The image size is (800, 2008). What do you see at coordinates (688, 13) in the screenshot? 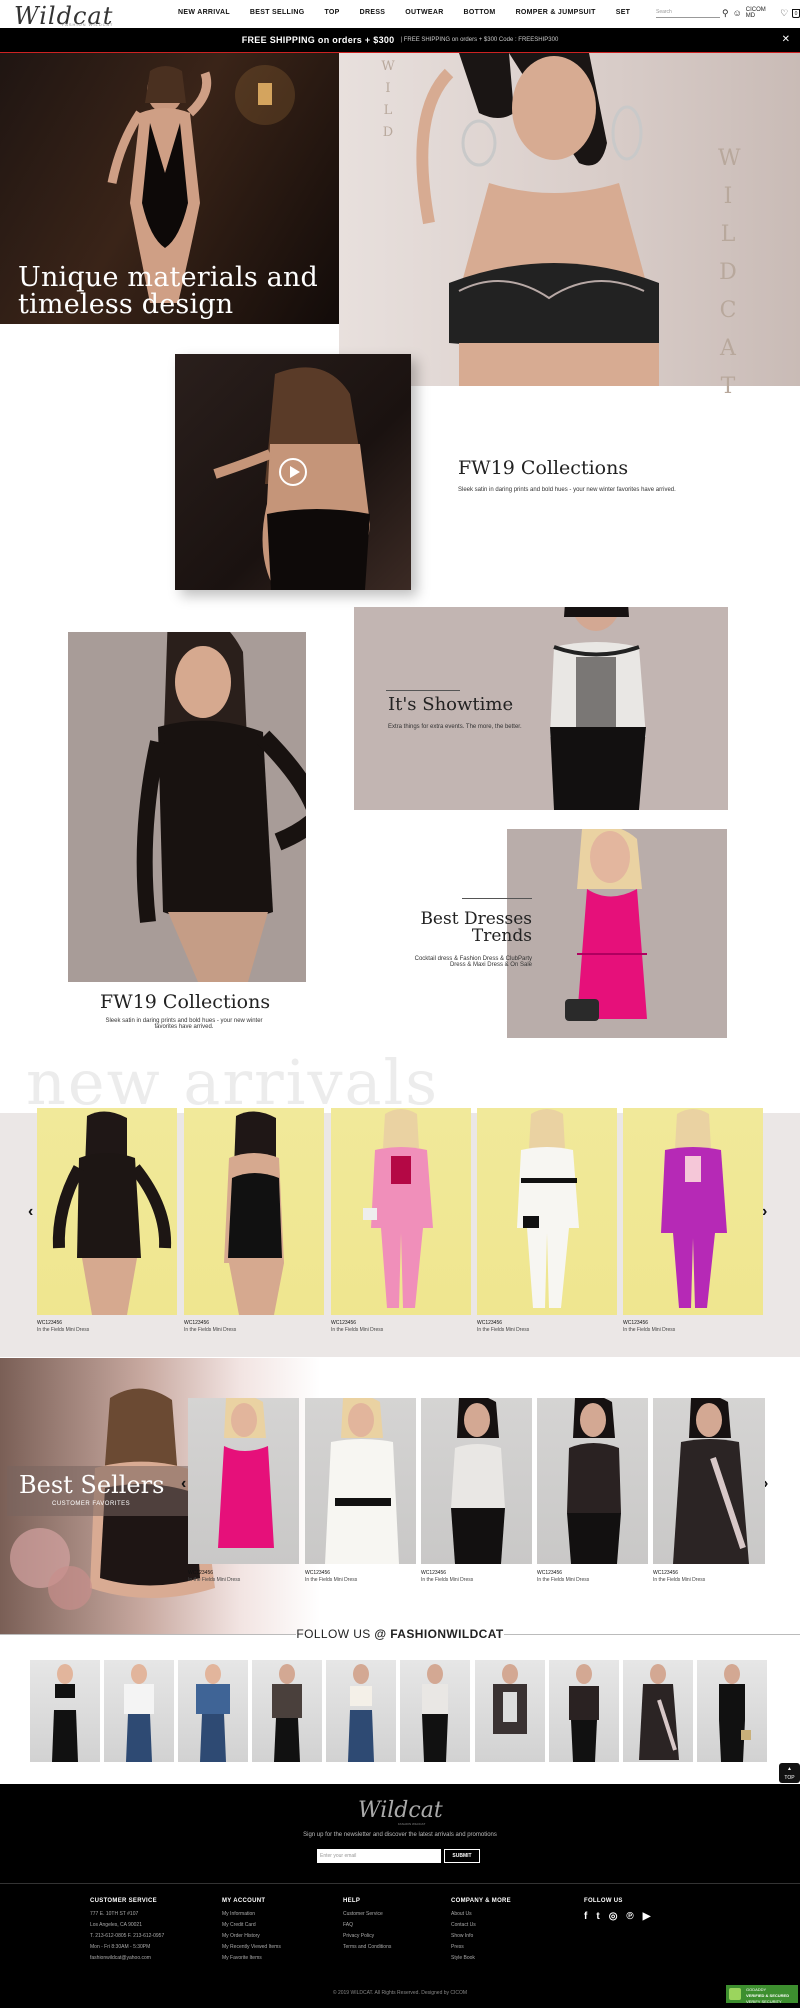
I see `search-input: Search` at bounding box center [688, 13].